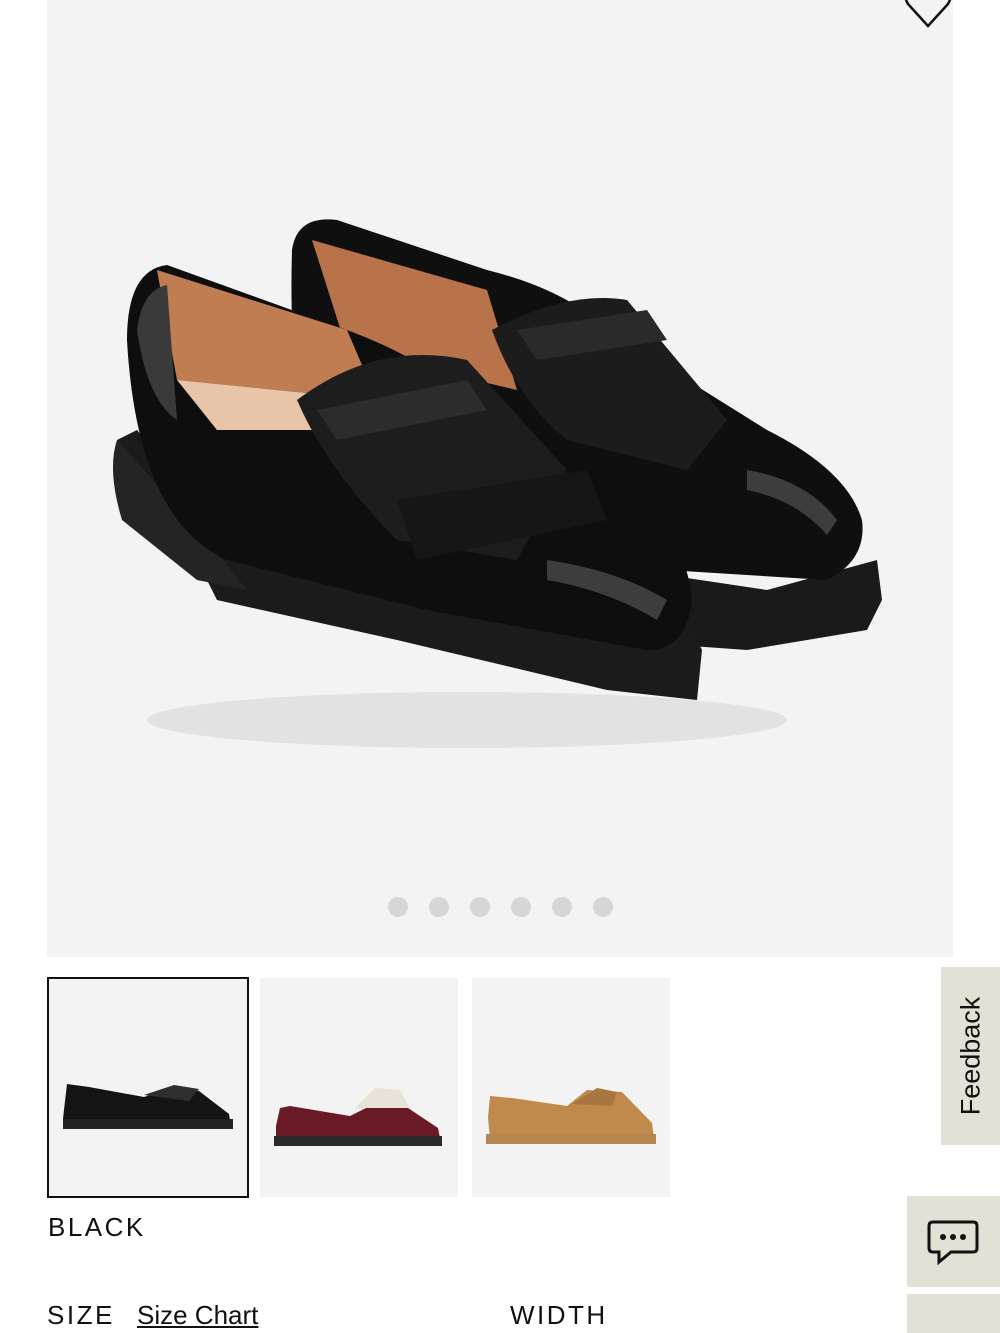  What do you see at coordinates (953, 1313) in the screenshot?
I see `scroll-to-top-button` at bounding box center [953, 1313].